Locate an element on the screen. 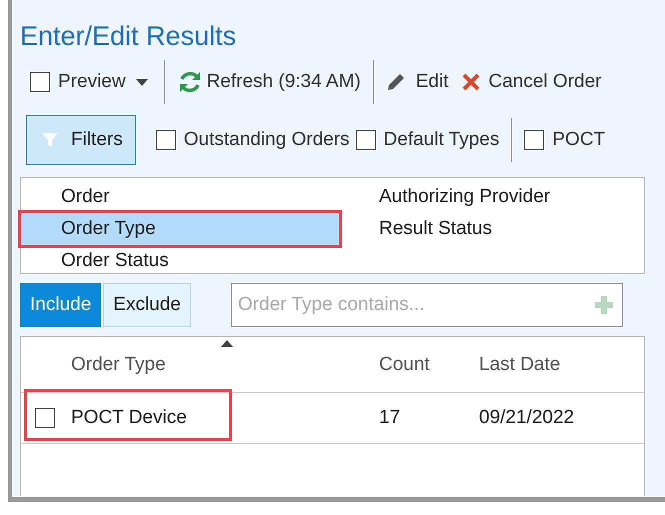 The image size is (665, 515). funnel-icon is located at coordinates (50, 140).